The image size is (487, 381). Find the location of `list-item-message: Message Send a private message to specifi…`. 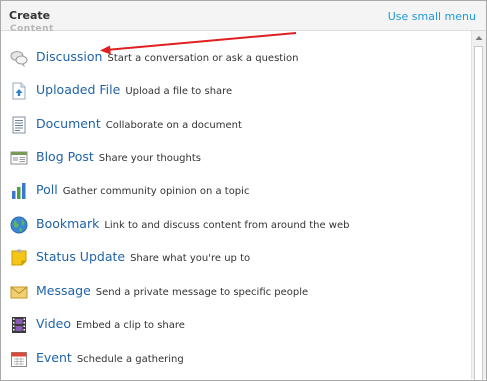

list-item-message: Message Send a private message to specifi… is located at coordinates (233, 294).